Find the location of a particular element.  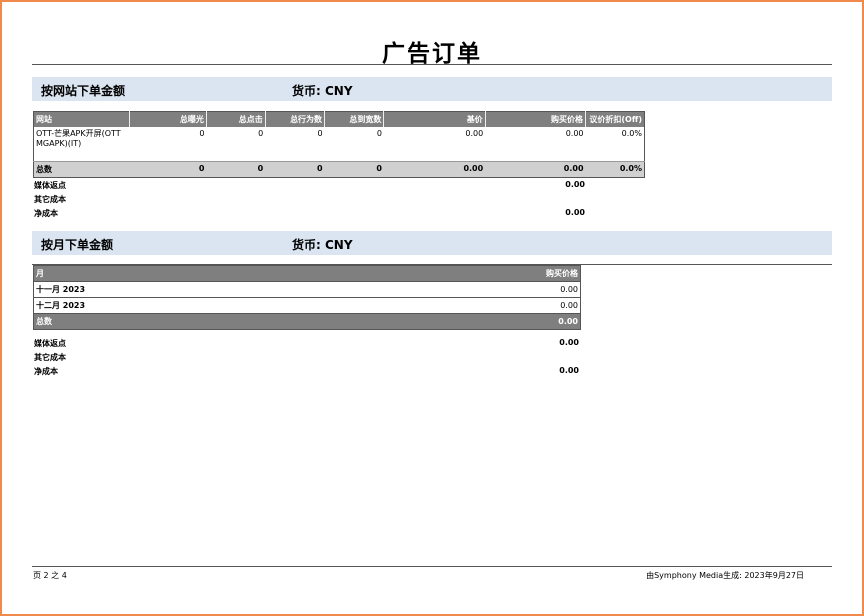

col-header: 月 is located at coordinates (196, 273).